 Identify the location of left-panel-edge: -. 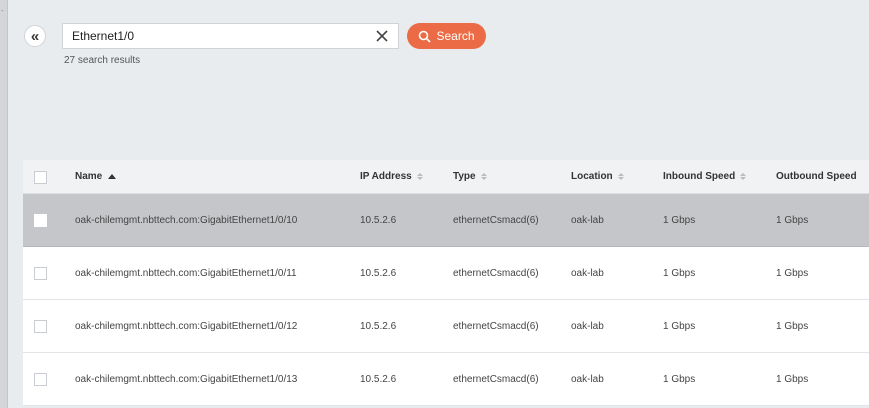
(4, 204).